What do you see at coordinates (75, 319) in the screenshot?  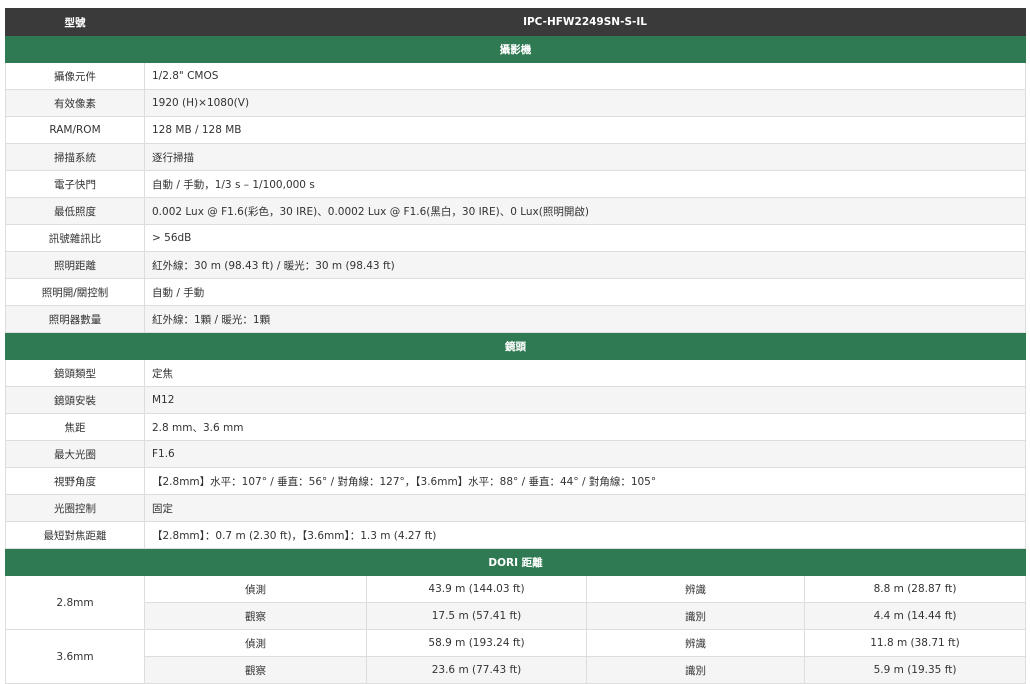 I see `spec-label: 照明器數量` at bounding box center [75, 319].